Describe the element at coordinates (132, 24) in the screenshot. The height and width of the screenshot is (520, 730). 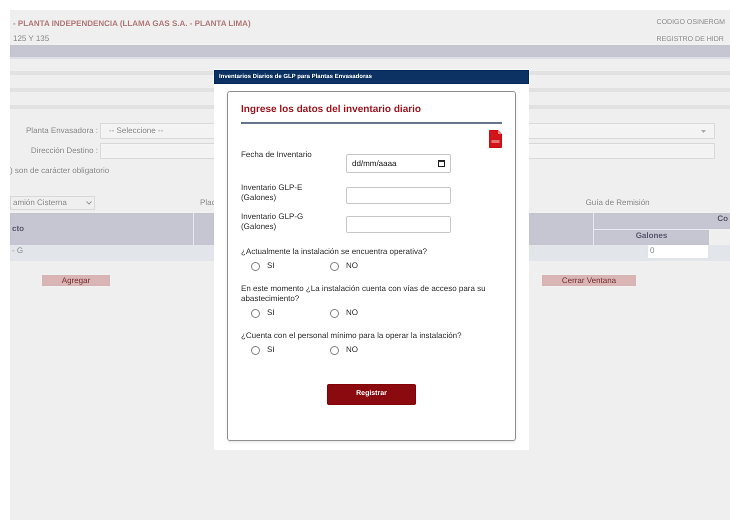
I see `page-title: - PLANTA INDEPENDENCIA (LLAMA GAS S.A. - PLANTA LIMA)` at that location.